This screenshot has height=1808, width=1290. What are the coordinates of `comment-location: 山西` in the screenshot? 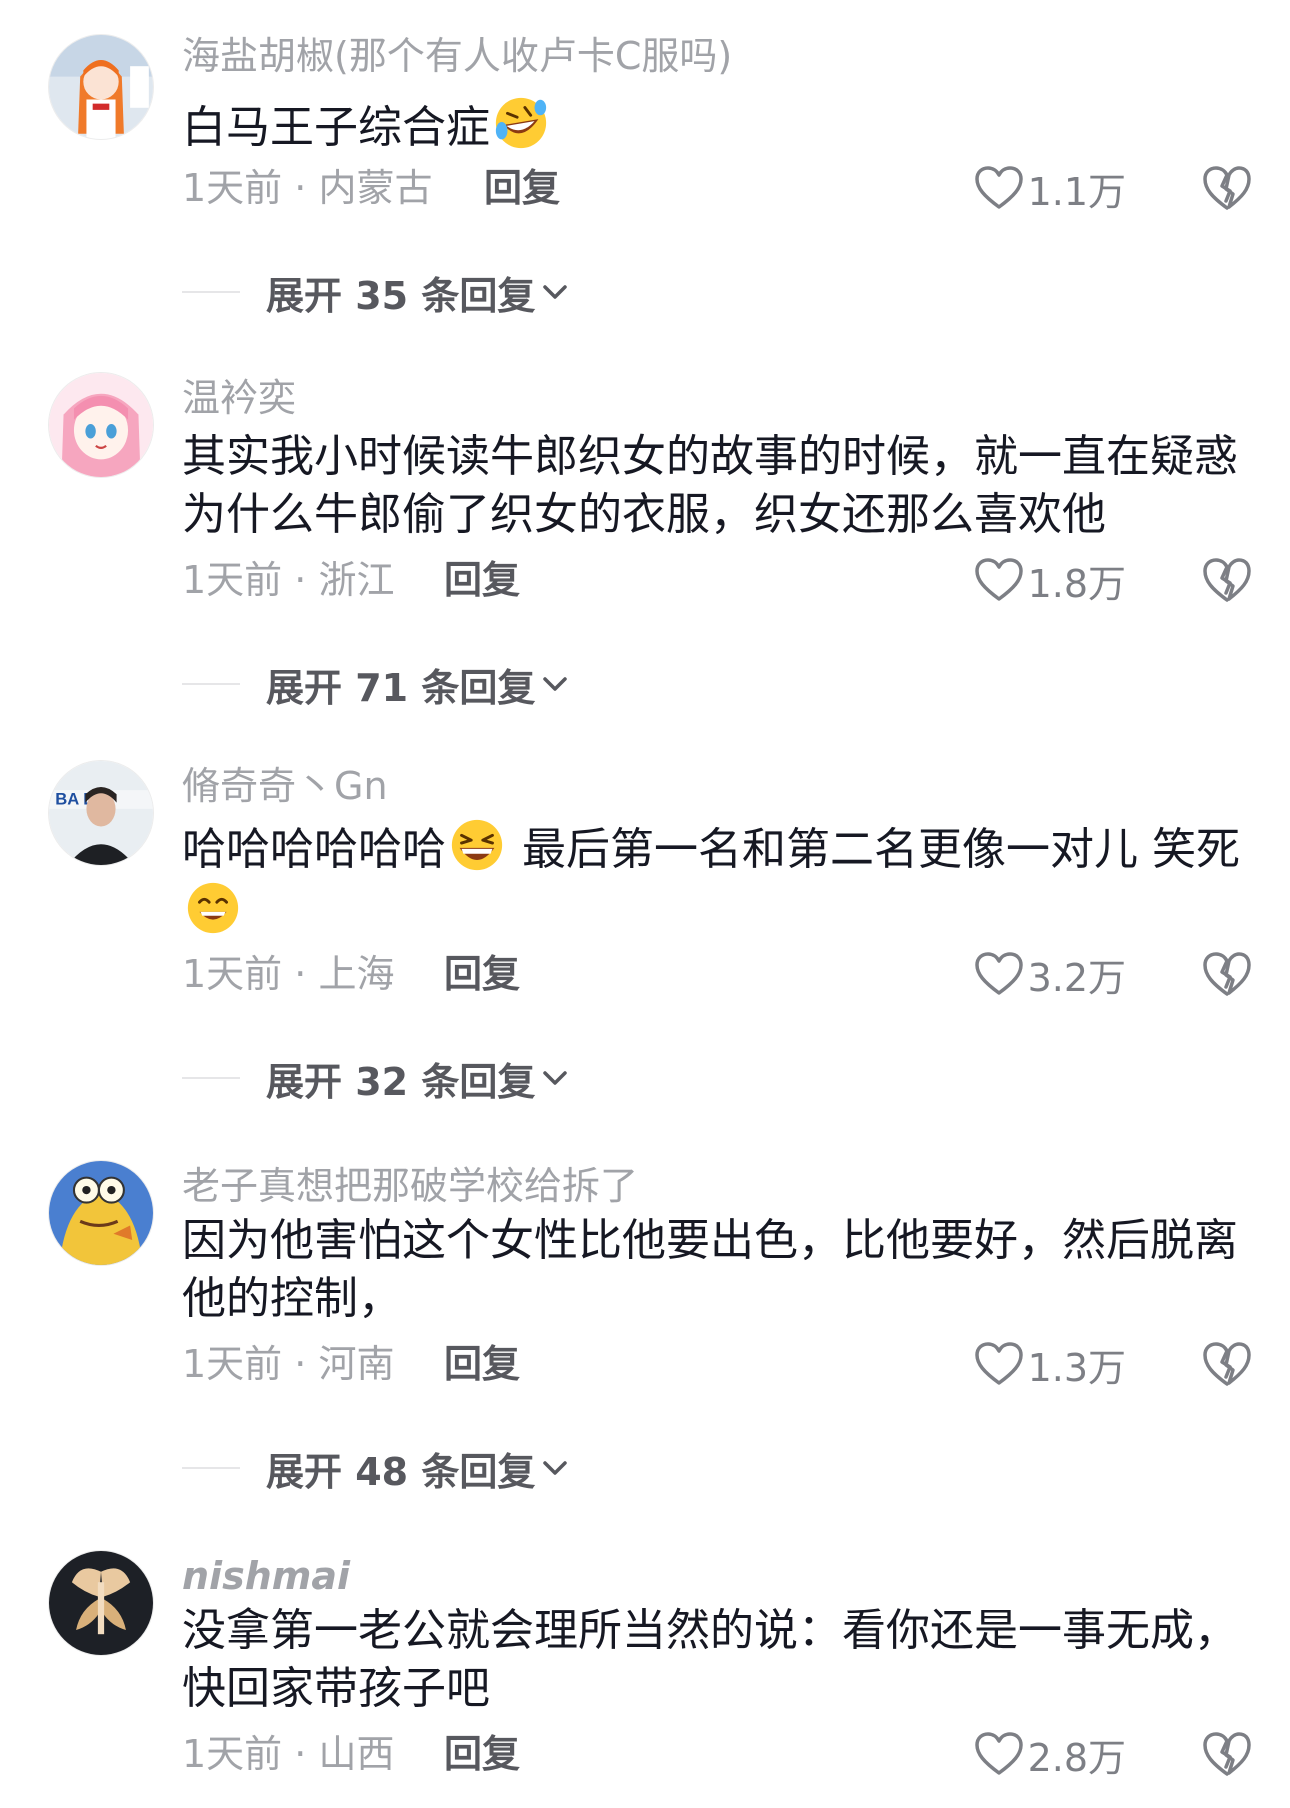 It's located at (356, 1754).